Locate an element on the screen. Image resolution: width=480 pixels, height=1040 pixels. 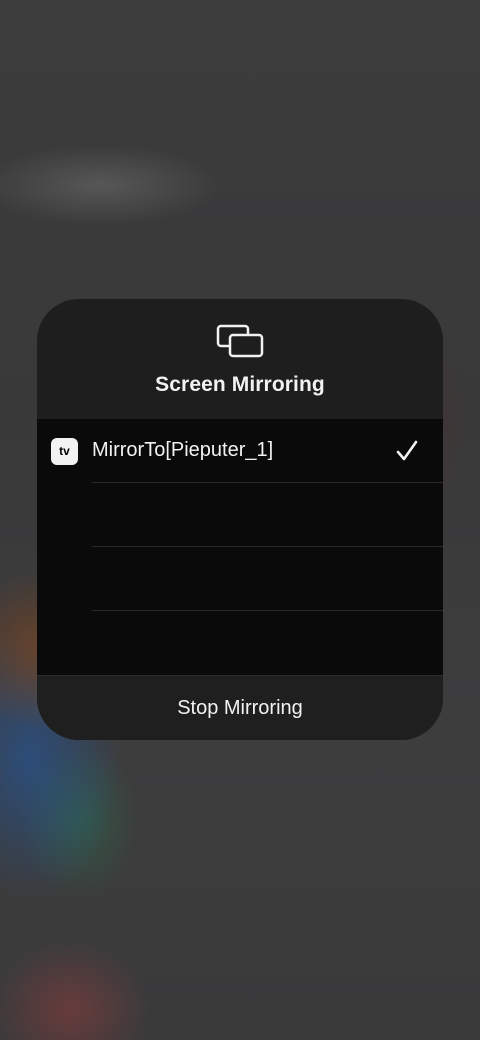
checkmark-icon is located at coordinates (407, 450).